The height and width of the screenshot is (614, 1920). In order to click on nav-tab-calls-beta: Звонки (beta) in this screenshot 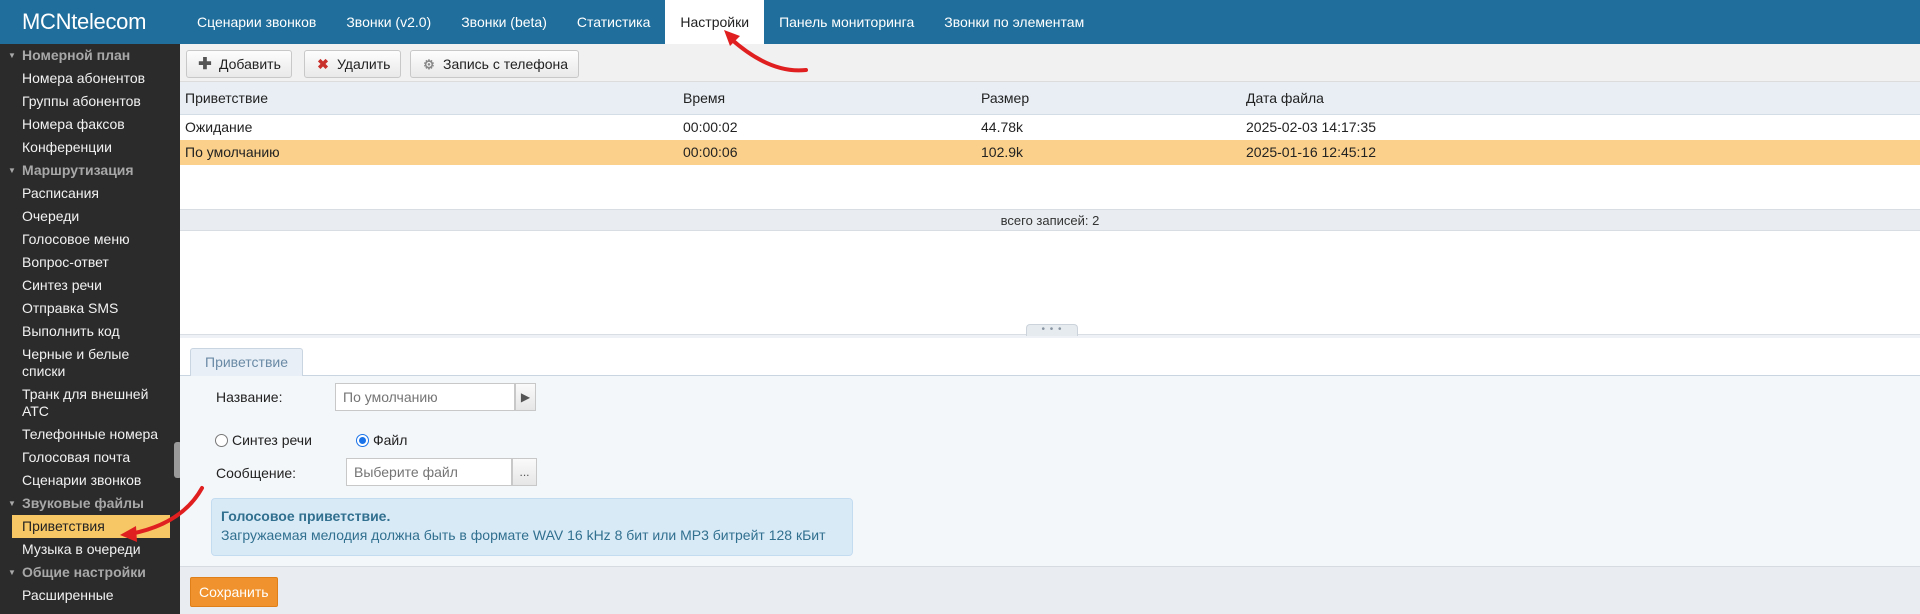, I will do `click(504, 22)`.